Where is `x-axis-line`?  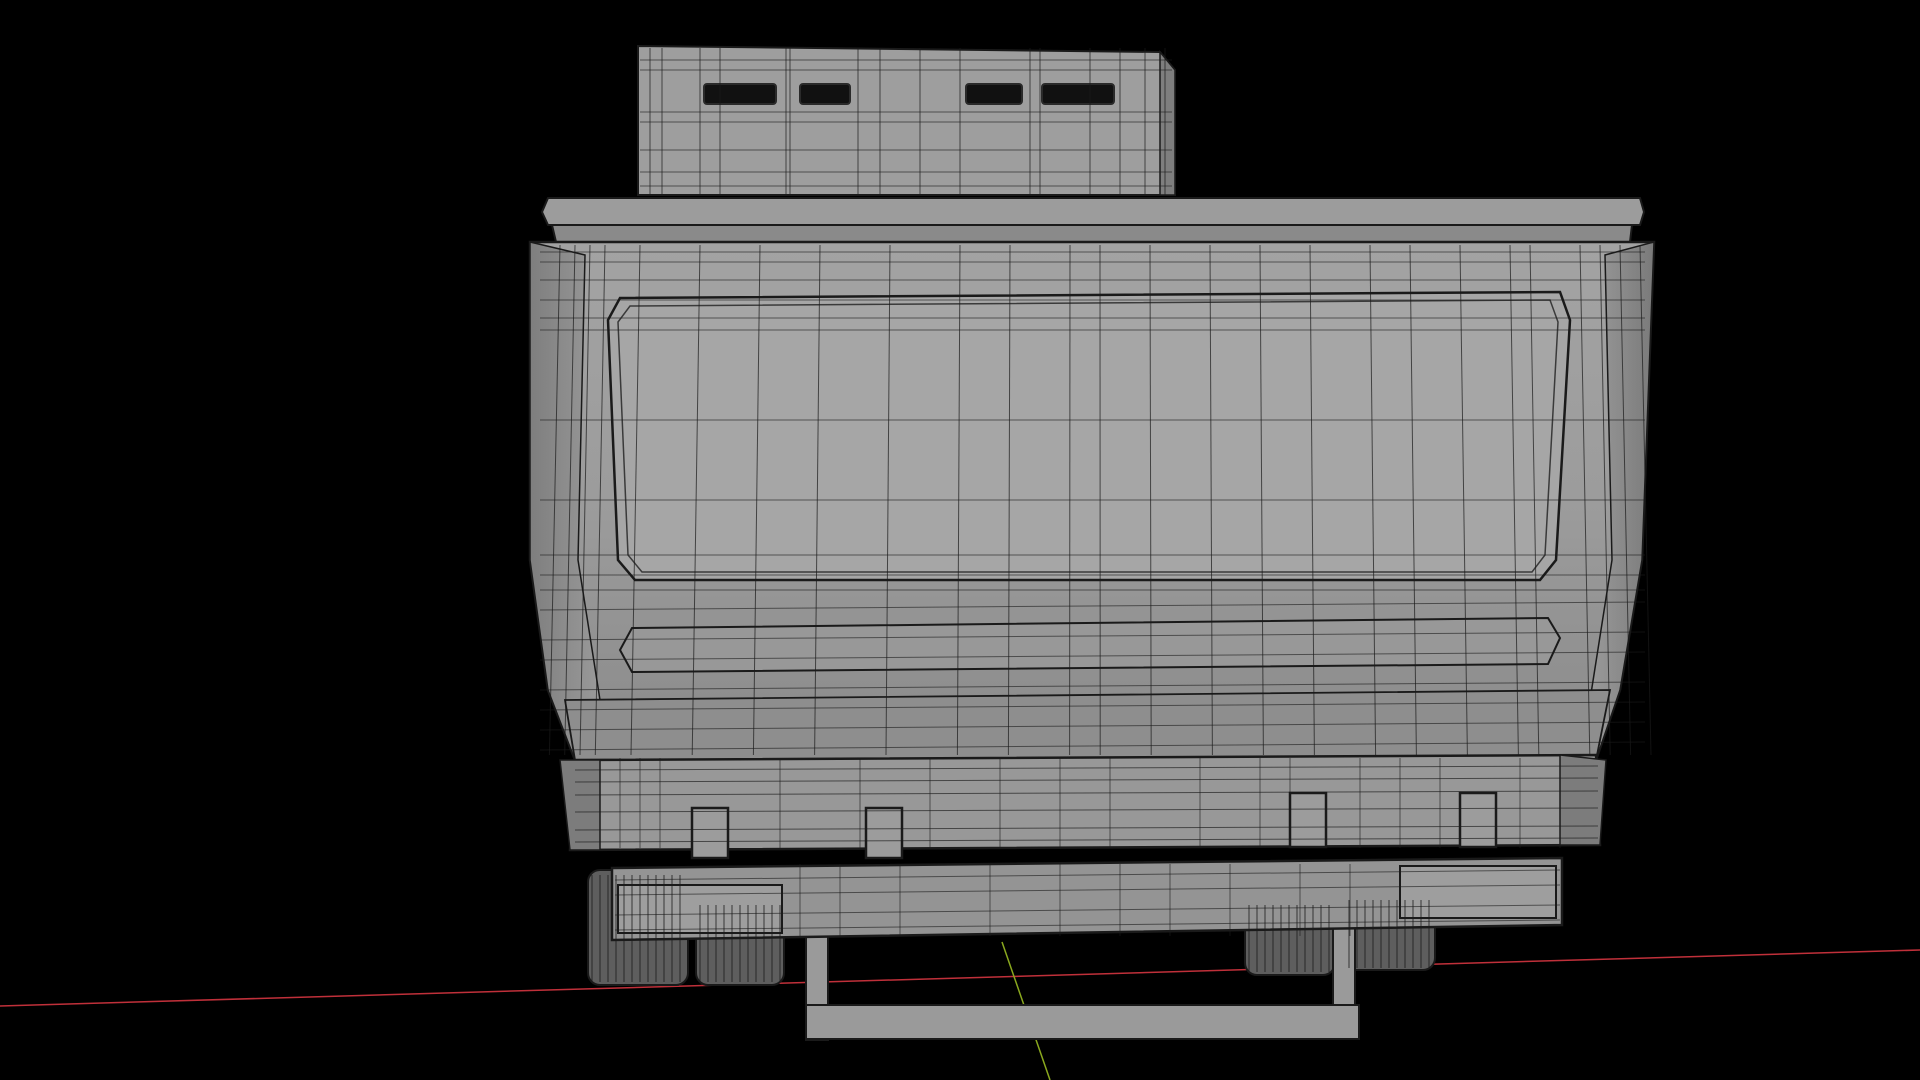
x-axis-line is located at coordinates (960, 978).